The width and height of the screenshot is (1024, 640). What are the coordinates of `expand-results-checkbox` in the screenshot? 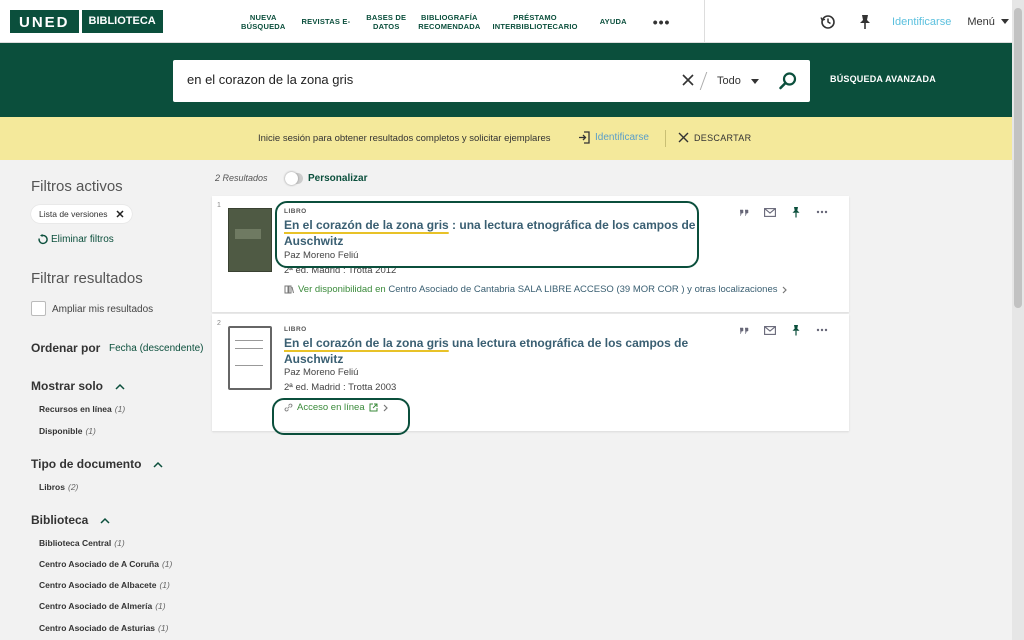 It's located at (38, 308).